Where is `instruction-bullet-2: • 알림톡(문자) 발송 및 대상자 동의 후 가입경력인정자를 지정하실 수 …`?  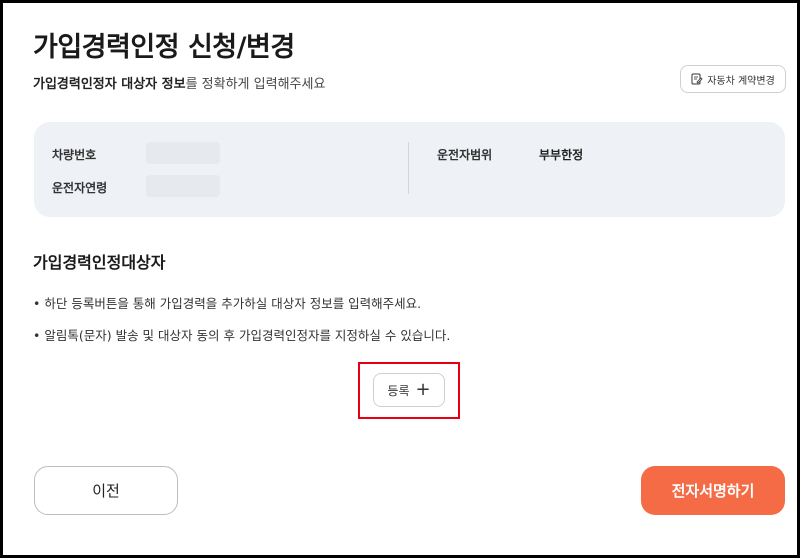 instruction-bullet-2: • 알림톡(문자) 발송 및 대상자 동의 후 가입경력인정자를 지정하실 수 … is located at coordinates (242, 335).